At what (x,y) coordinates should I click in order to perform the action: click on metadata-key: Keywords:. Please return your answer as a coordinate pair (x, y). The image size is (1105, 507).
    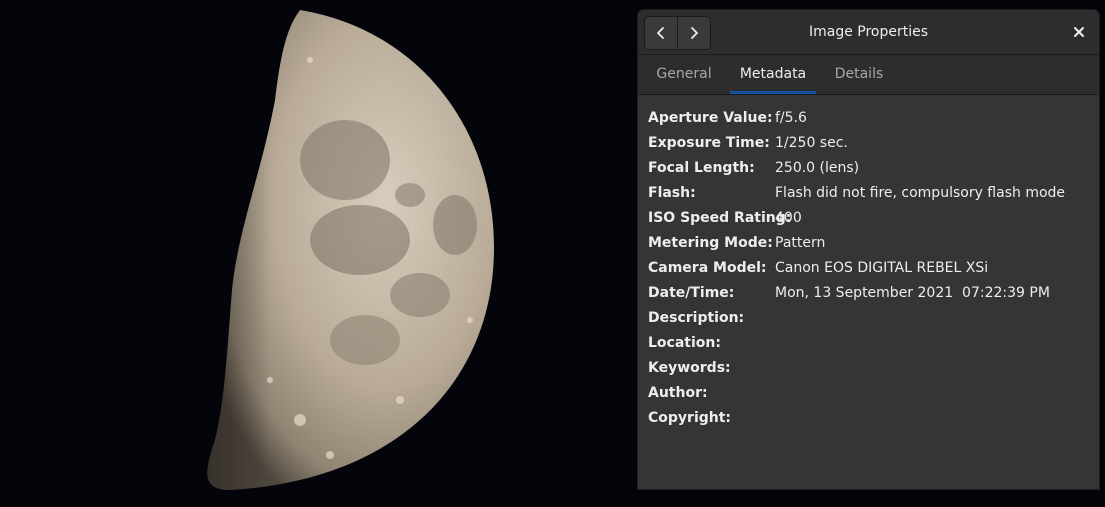
    Looking at the image, I should click on (689, 368).